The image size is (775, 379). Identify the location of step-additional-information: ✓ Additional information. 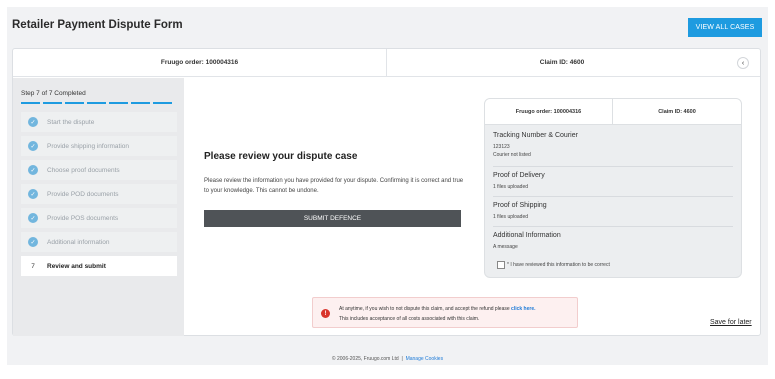
(99, 242).